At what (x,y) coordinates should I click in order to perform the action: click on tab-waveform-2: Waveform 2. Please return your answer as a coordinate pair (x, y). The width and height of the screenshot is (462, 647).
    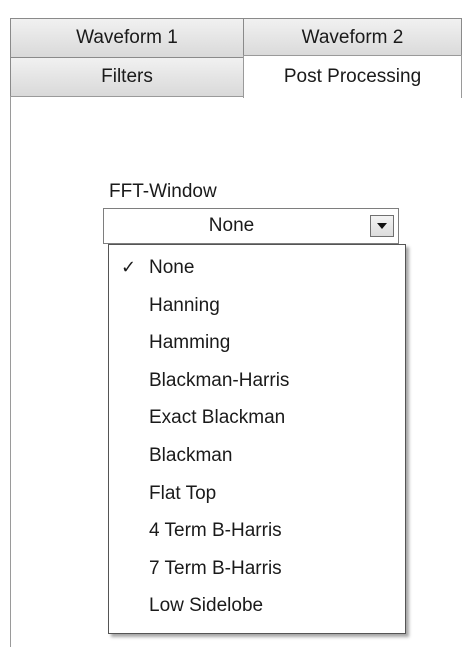
    Looking at the image, I should click on (352, 38).